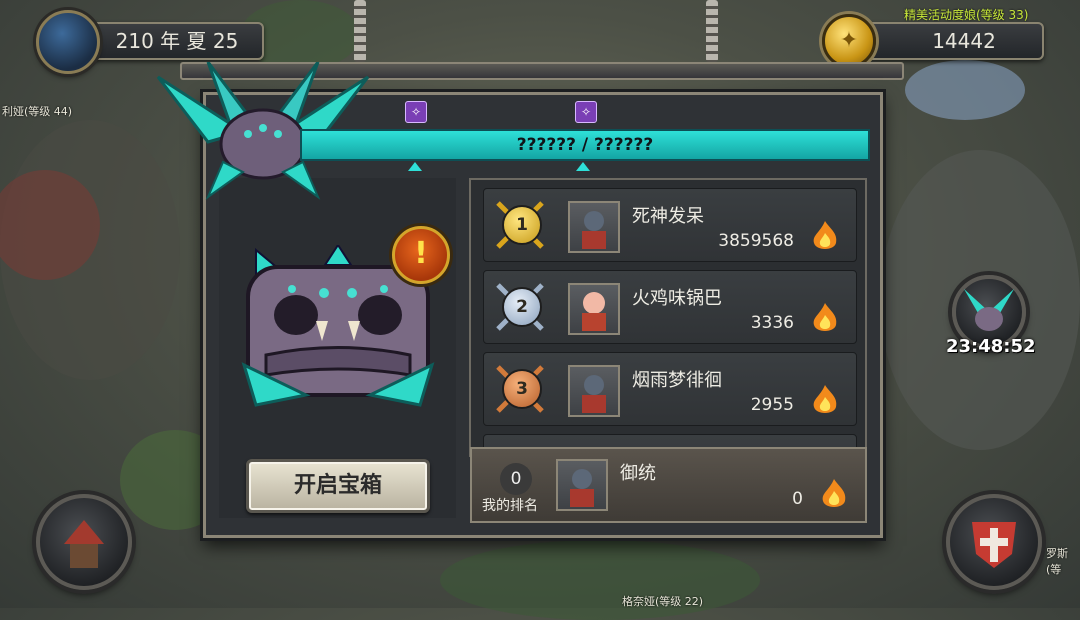 The image size is (1080, 620). Describe the element at coordinates (37, 111) in the screenshot. I see `npc-label-left: 利娅(等级 44)` at that location.